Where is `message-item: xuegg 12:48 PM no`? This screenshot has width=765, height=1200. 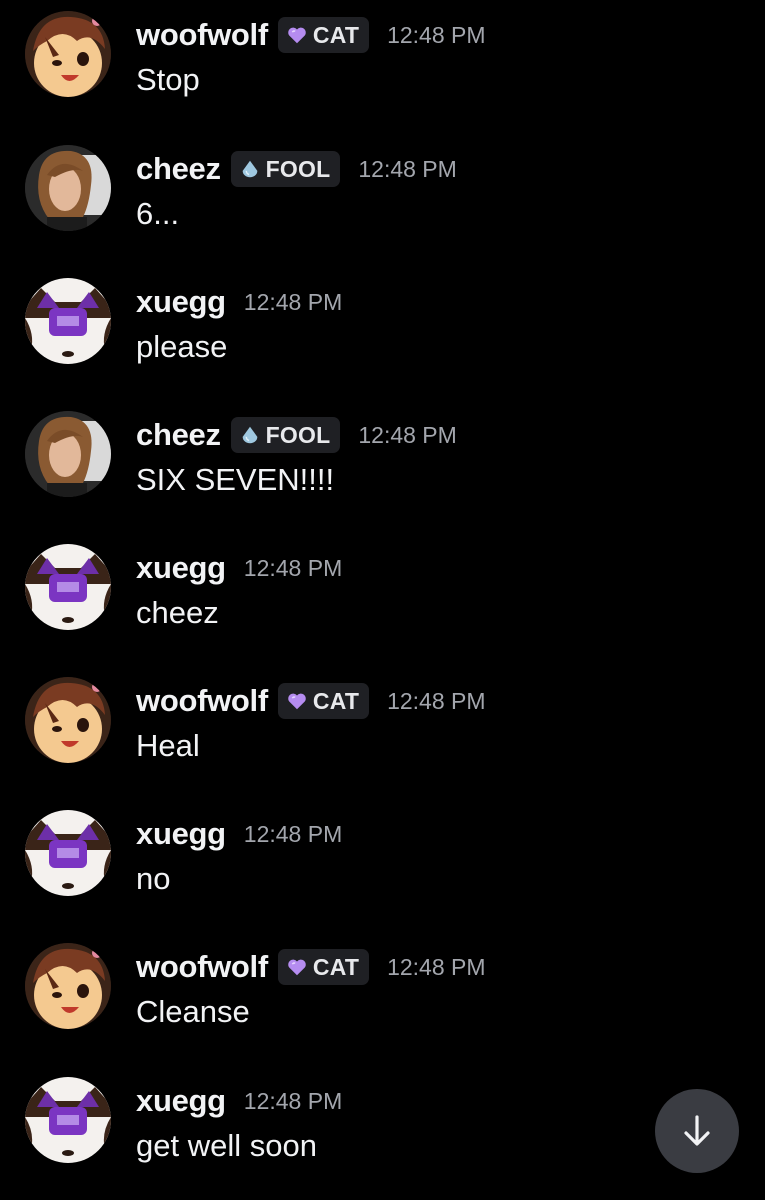
message-item: xuegg 12:48 PM no is located at coordinates (382, 854).